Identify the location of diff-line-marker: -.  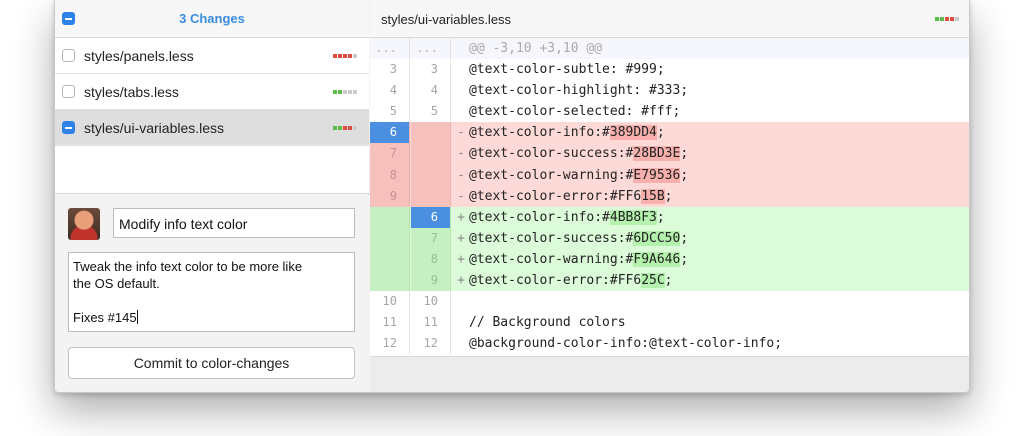
(461, 133).